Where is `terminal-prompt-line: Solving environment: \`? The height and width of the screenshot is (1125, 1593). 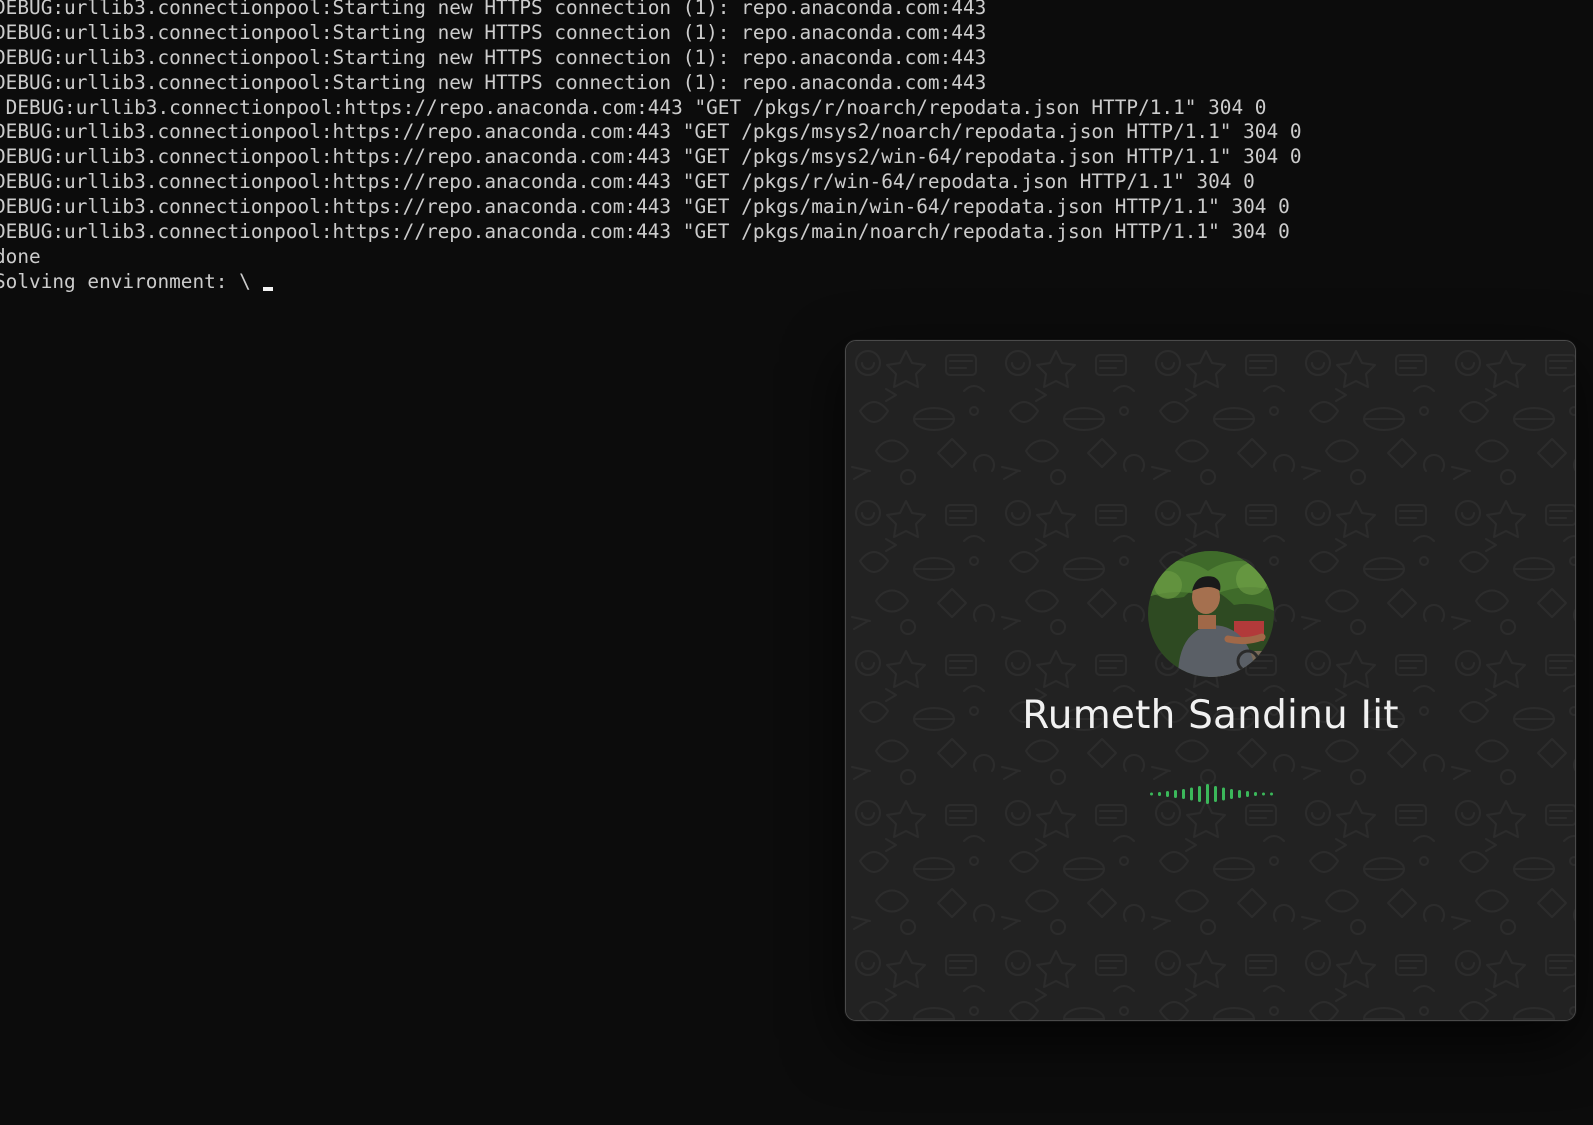 terminal-prompt-line: Solving environment: \ is located at coordinates (651, 282).